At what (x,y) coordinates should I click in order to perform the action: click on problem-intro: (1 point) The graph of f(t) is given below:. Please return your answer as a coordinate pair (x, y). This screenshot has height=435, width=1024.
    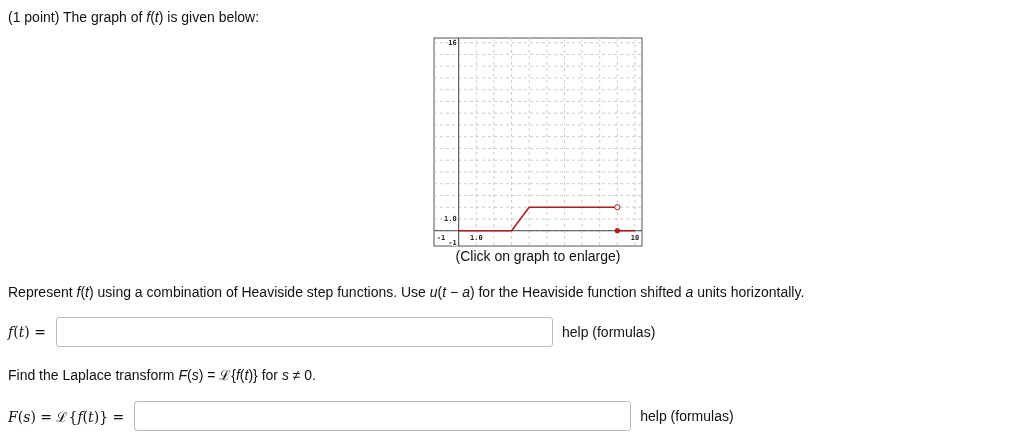
    Looking at the image, I should click on (134, 17).